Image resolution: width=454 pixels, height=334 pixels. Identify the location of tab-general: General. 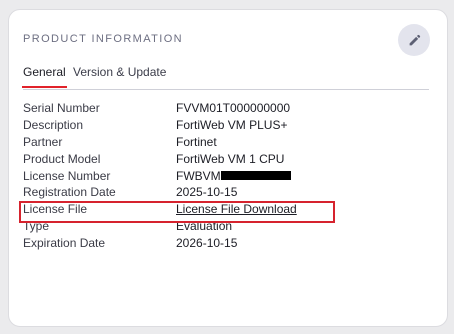
(44, 76).